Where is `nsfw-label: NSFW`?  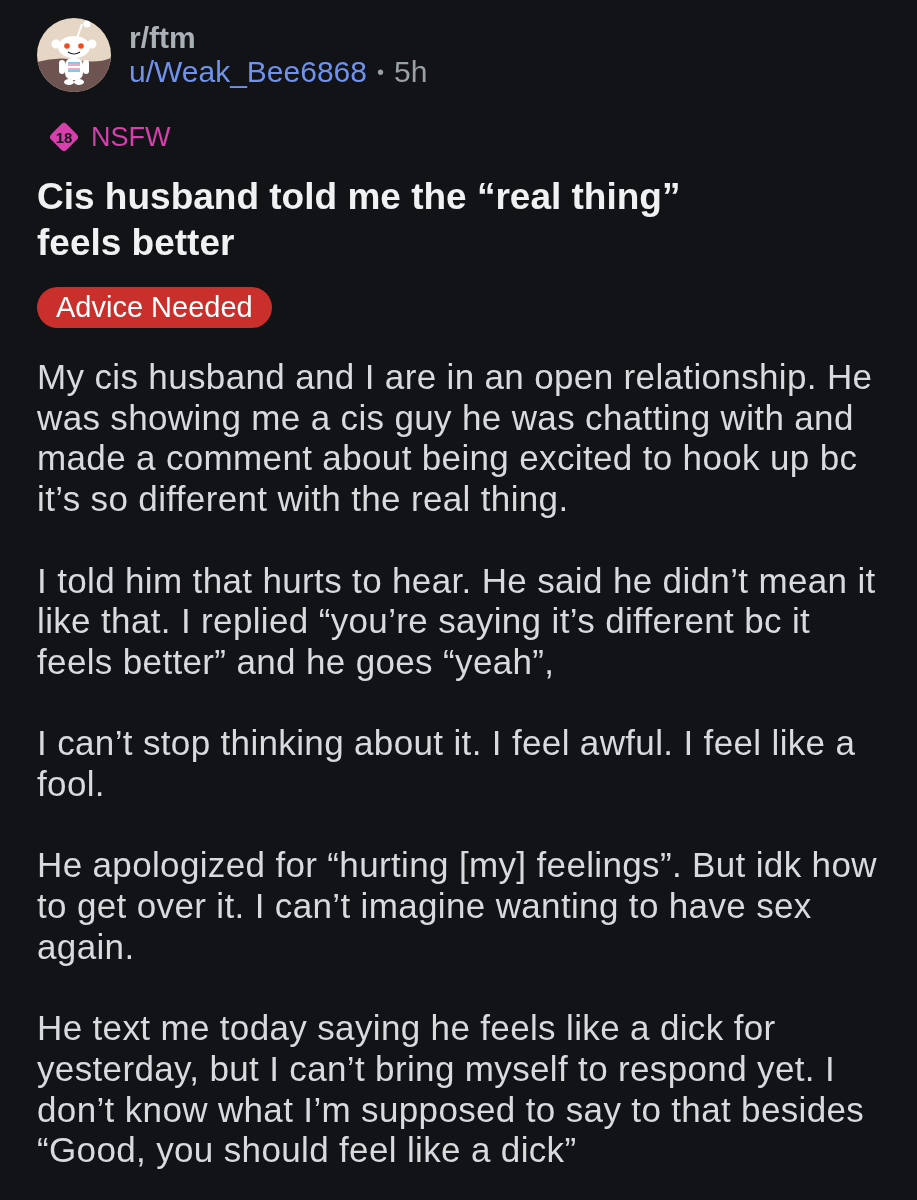
nsfw-label: NSFW is located at coordinates (131, 137).